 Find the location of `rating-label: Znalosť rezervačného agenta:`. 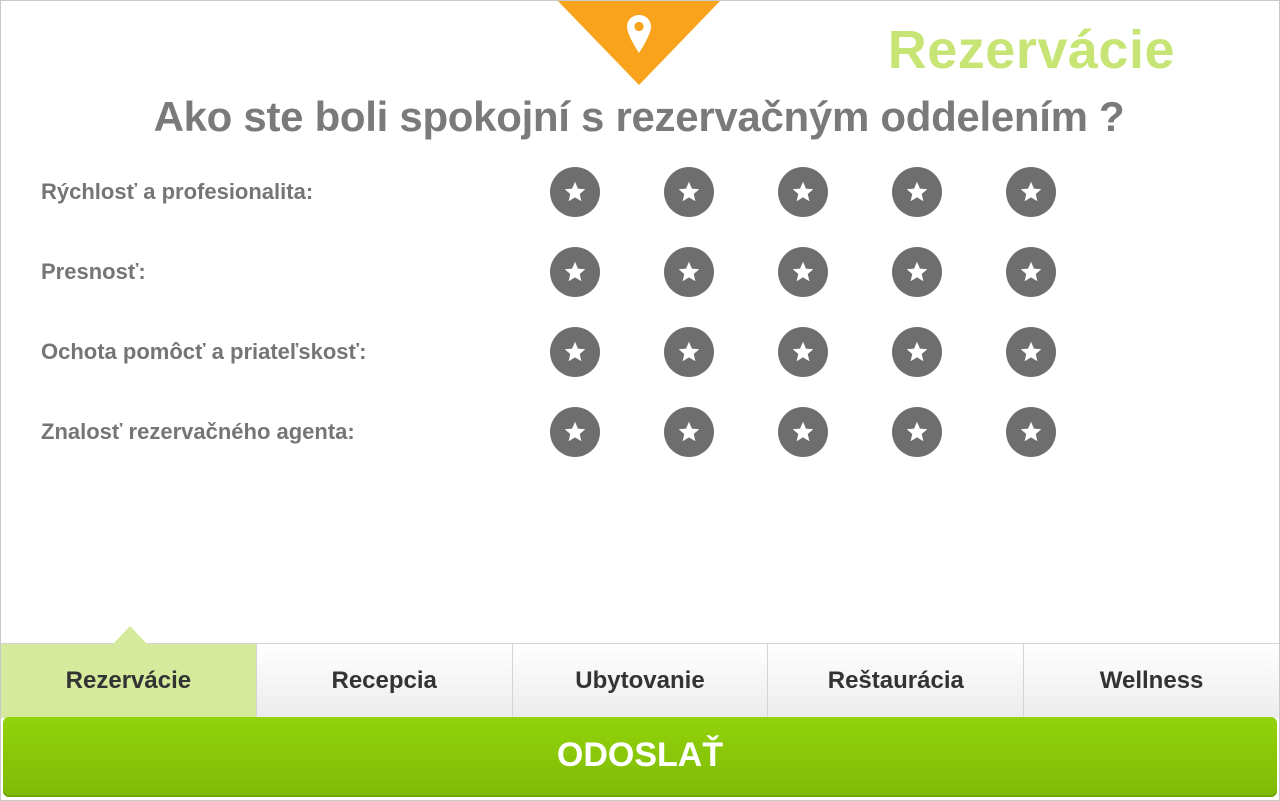

rating-label: Znalosť rezervačného agenta: is located at coordinates (198, 431).